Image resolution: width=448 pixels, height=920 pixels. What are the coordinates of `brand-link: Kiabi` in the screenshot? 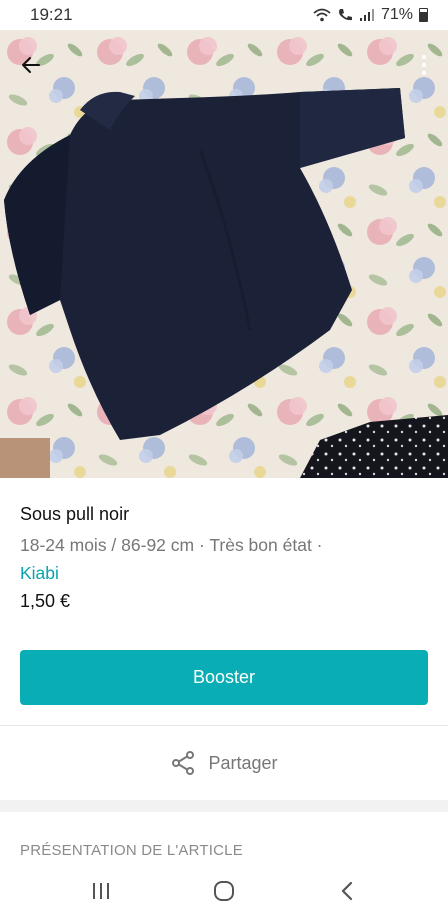 It's located at (39, 573).